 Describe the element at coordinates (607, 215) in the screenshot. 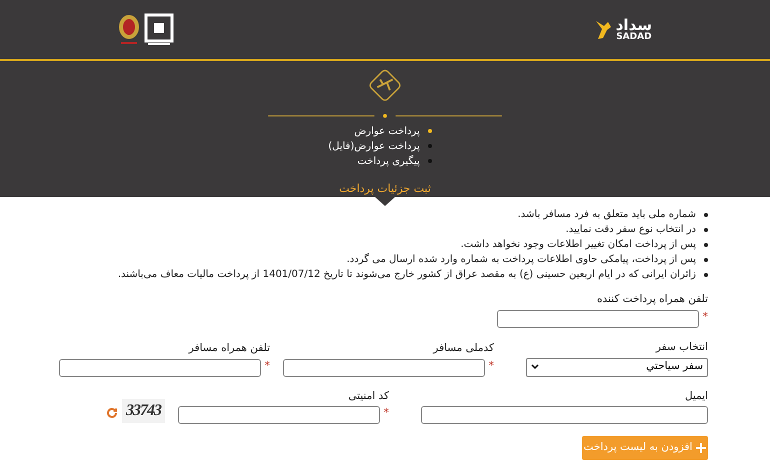

I see `note-text: شماره ملی باید متعلق به فرد مسافر باشد.` at that location.